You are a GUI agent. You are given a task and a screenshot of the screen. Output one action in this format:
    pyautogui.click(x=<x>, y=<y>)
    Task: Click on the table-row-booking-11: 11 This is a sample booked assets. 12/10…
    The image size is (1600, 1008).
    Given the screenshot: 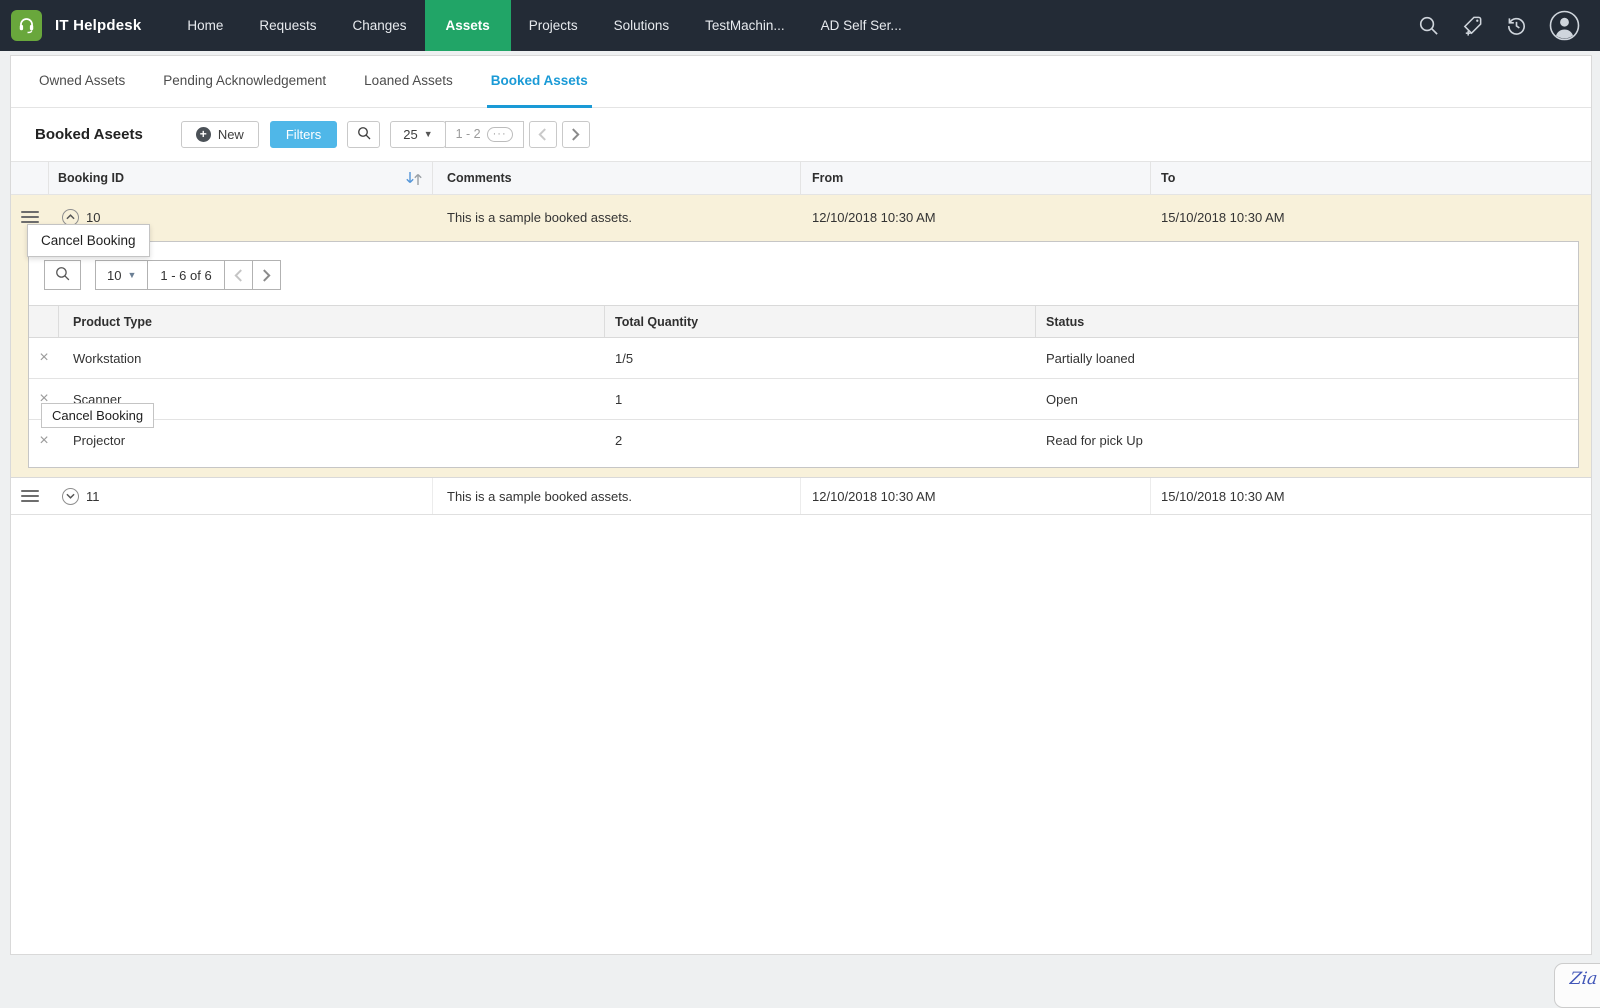 What is the action you would take?
    pyautogui.click(x=801, y=496)
    